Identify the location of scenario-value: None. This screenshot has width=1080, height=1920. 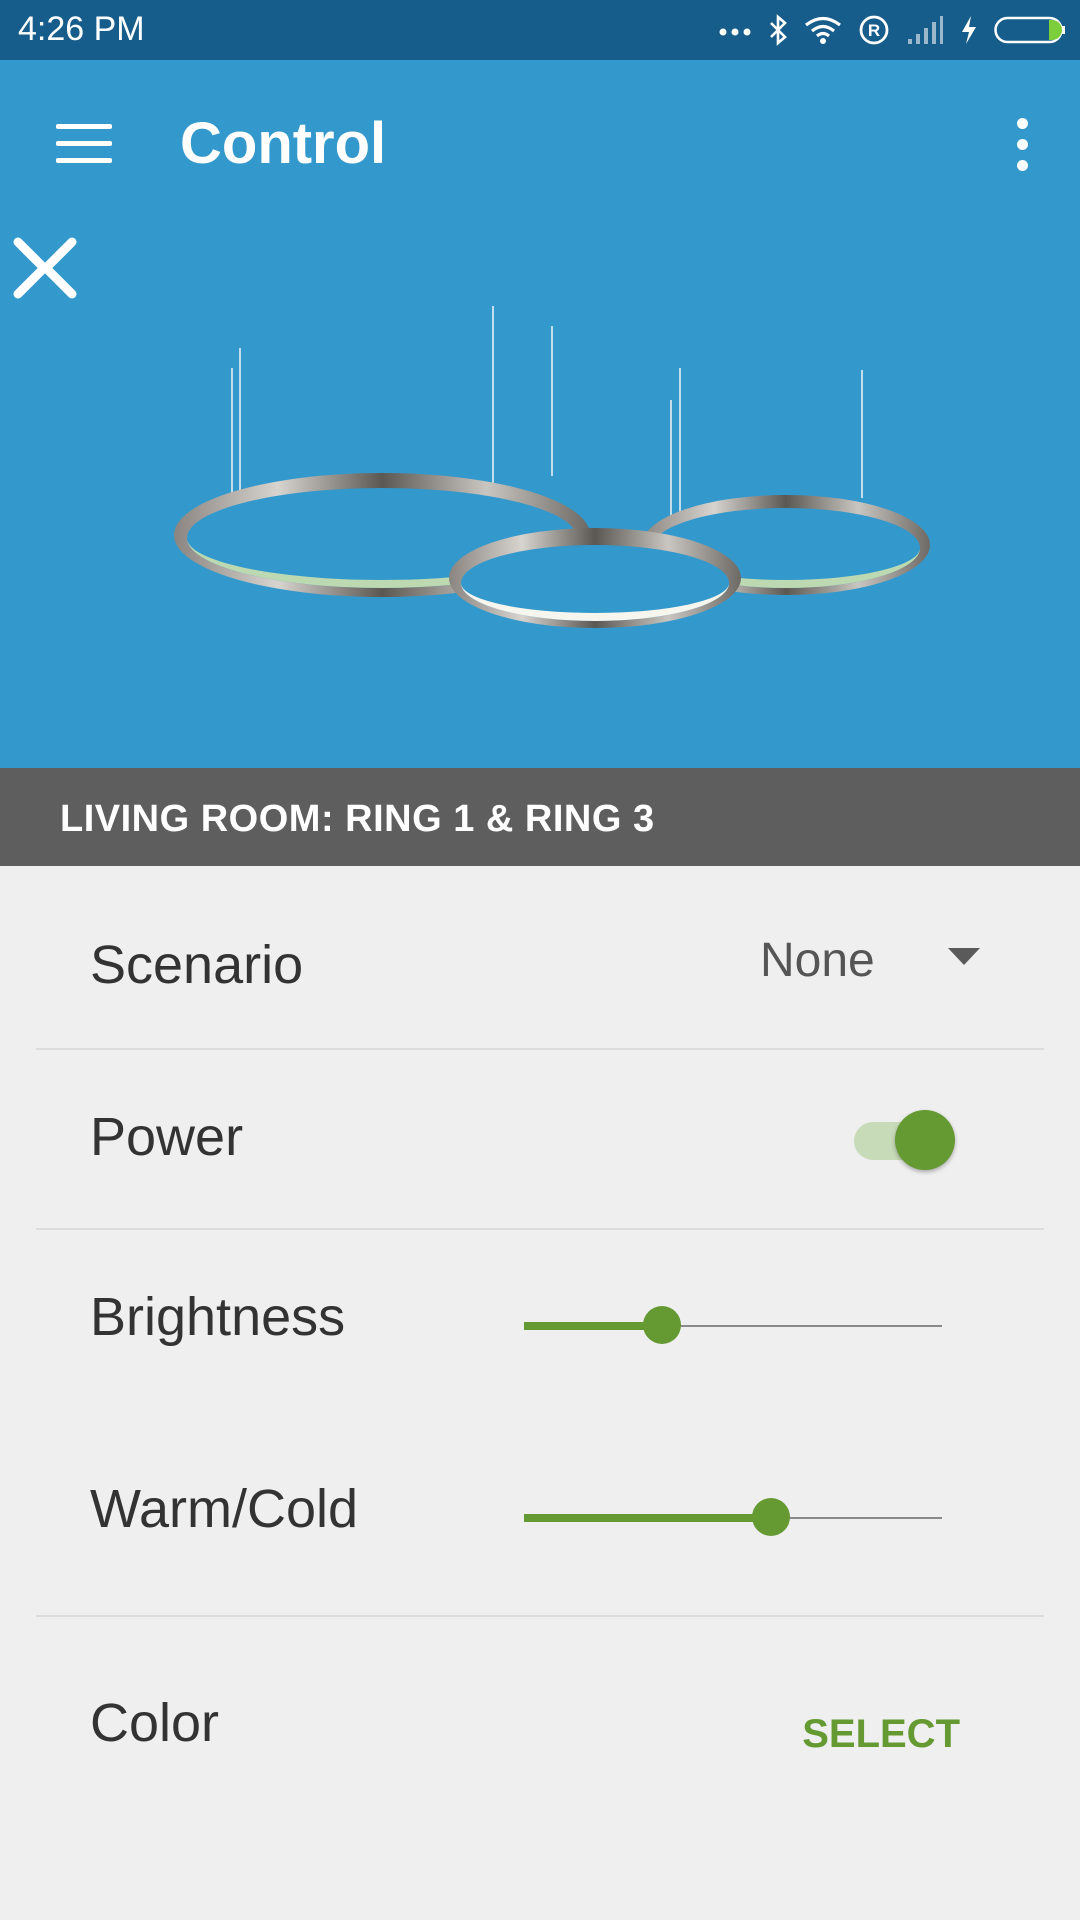
(817, 960).